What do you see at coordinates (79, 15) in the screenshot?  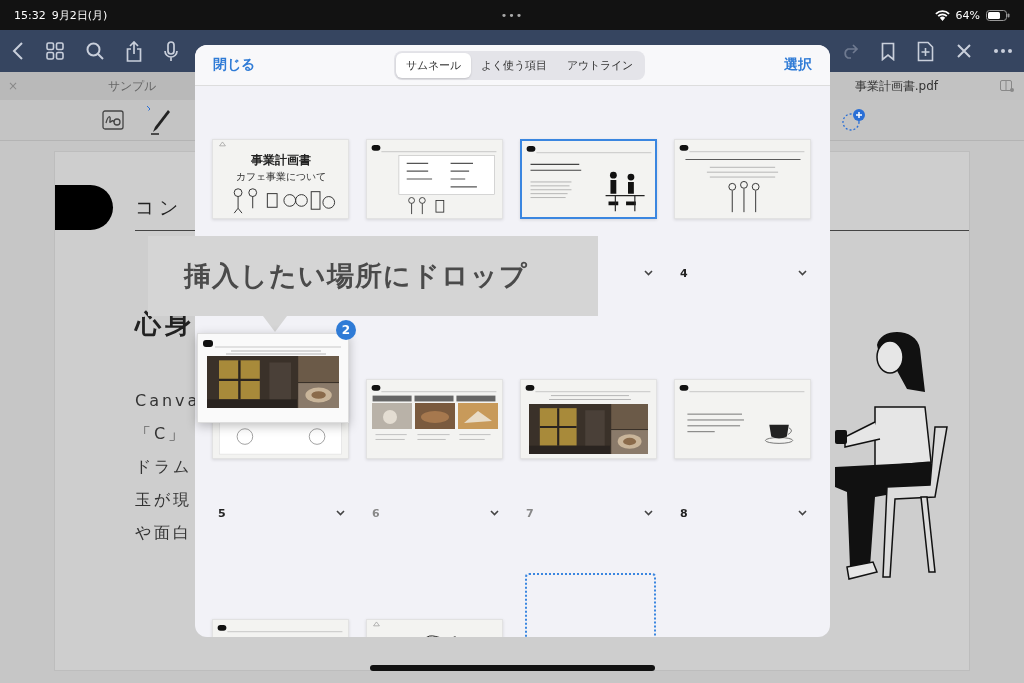 I see `status-date: 9月2日(月)` at bounding box center [79, 15].